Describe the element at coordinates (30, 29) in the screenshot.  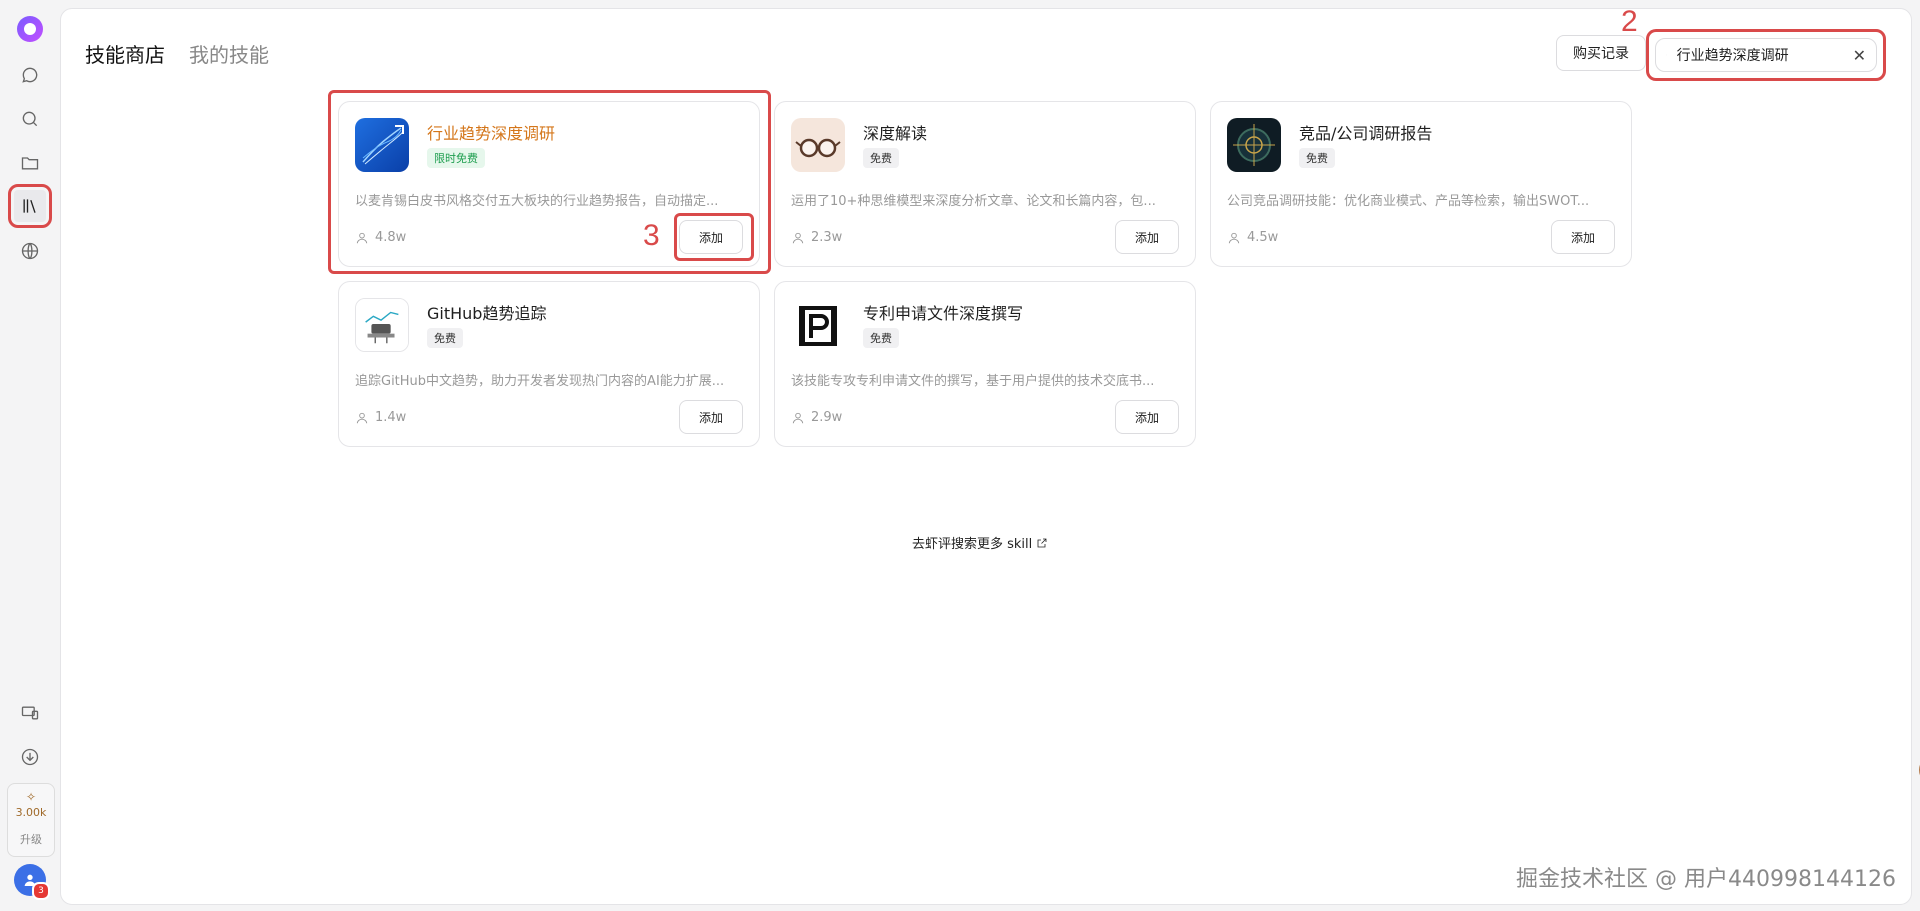
I see `app-logo` at that location.